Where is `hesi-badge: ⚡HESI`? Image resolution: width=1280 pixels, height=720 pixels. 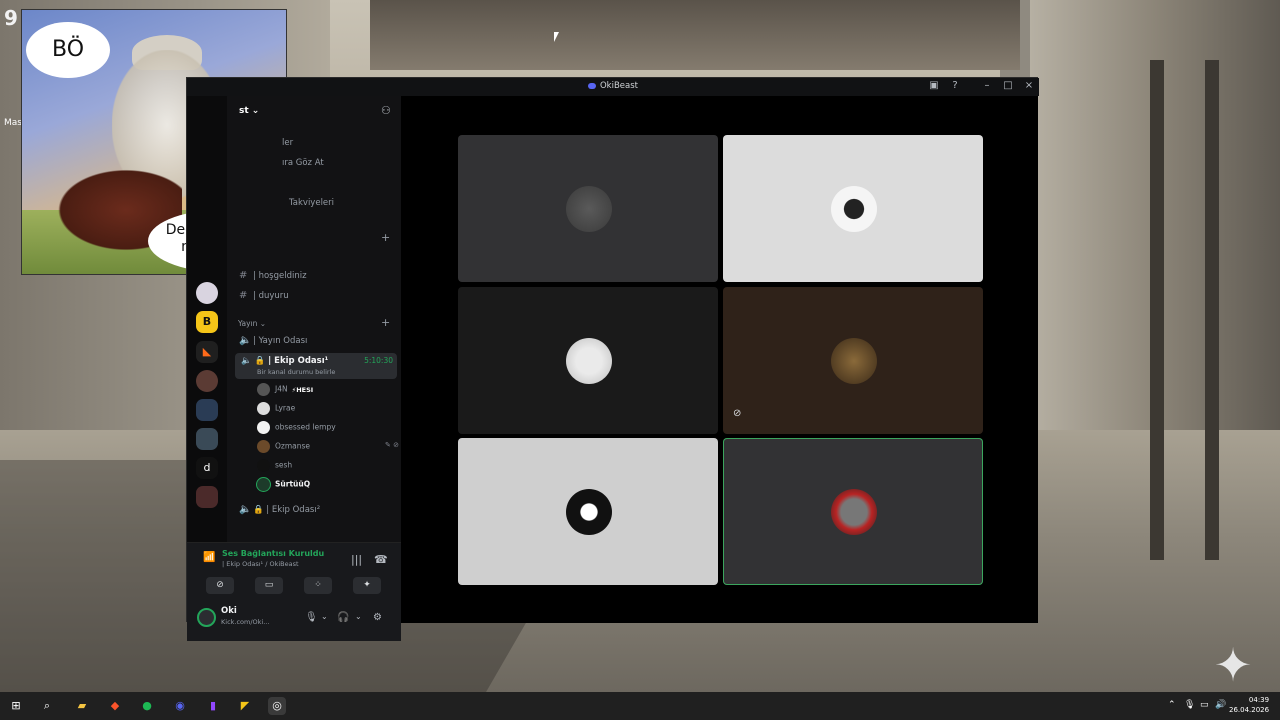
hesi-badge: ⚡HESI is located at coordinates (302, 389).